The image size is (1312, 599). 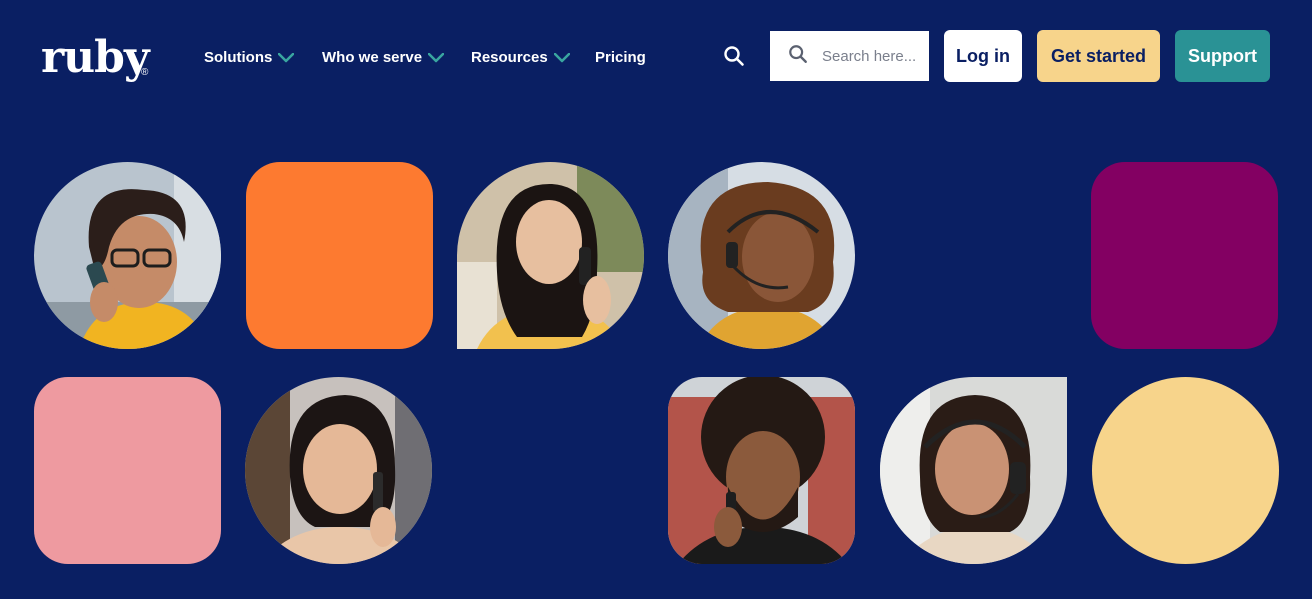 What do you see at coordinates (1185, 470) in the screenshot?
I see `yellow-circle-tile` at bounding box center [1185, 470].